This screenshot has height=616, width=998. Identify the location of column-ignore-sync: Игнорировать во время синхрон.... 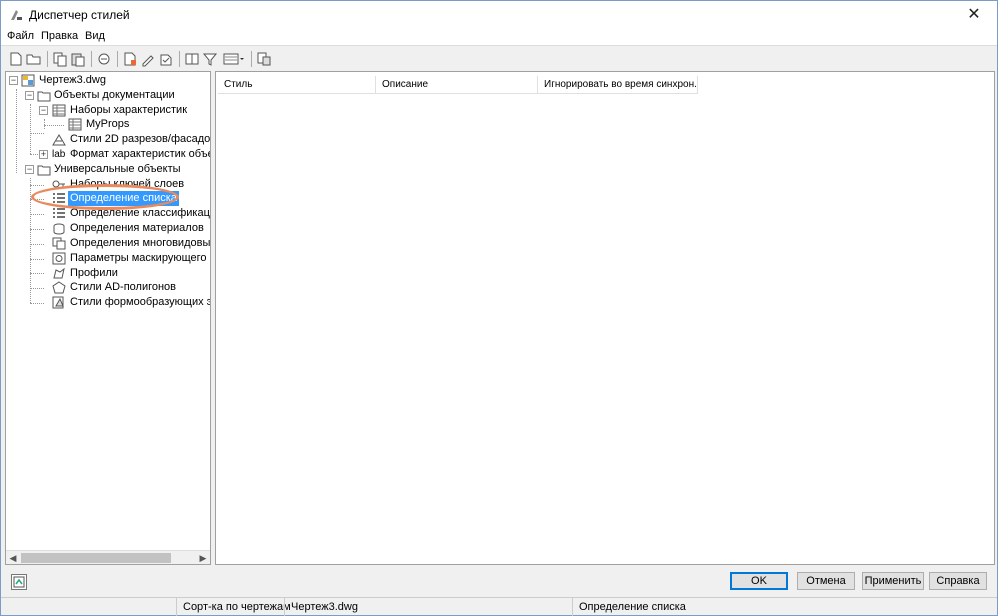
(618, 85).